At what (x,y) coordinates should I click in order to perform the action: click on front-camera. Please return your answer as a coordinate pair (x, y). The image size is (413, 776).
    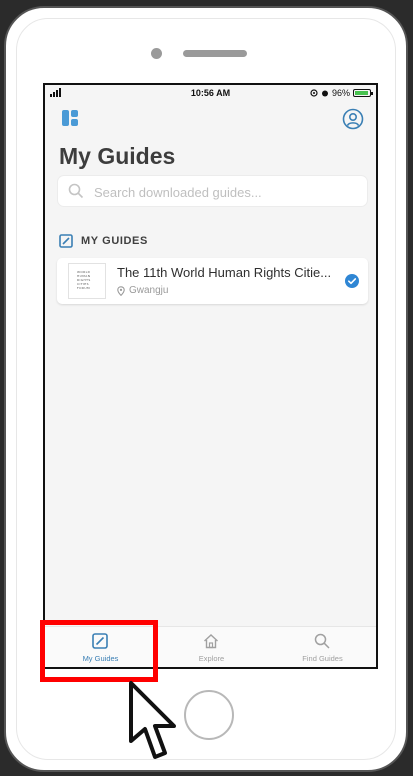
    Looking at the image, I should click on (156, 53).